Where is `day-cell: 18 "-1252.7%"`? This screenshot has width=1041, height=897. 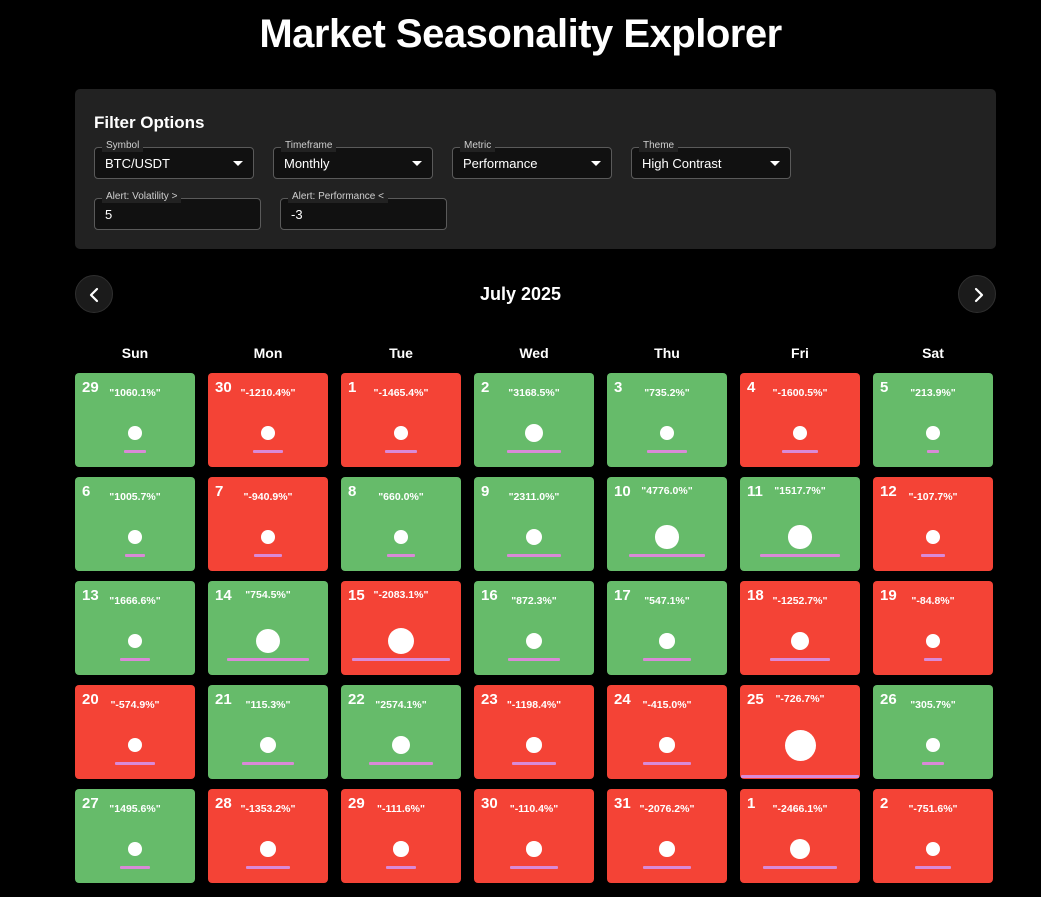
day-cell: 18 "-1252.7%" is located at coordinates (800, 628).